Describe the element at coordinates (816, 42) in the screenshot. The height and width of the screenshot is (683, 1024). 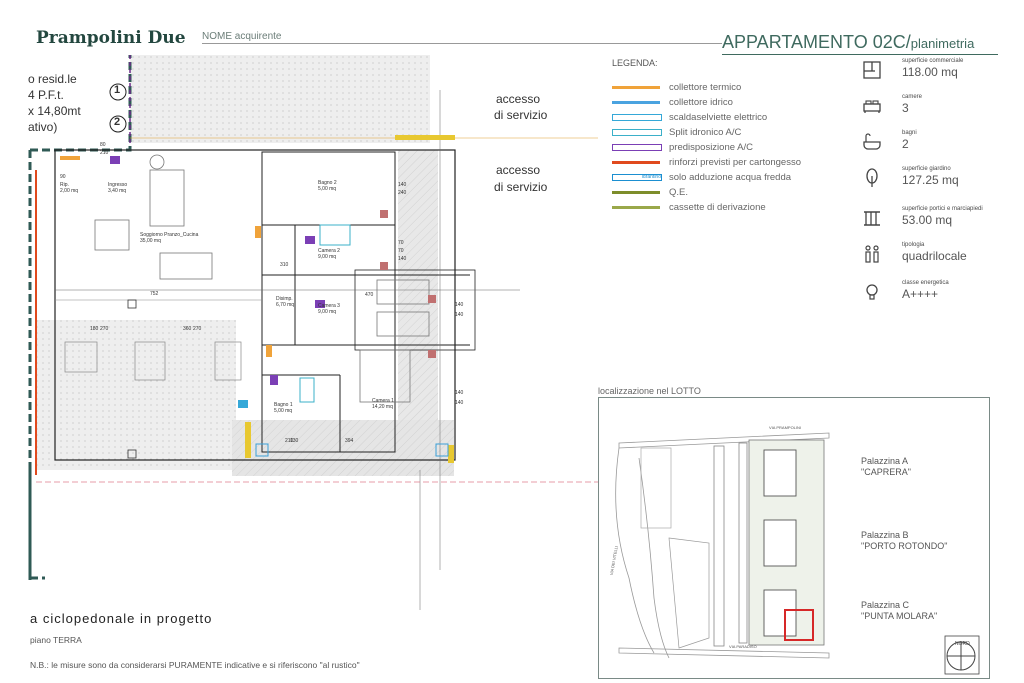
I see `apartment-code: APPARTAMENTO 02C/` at that location.